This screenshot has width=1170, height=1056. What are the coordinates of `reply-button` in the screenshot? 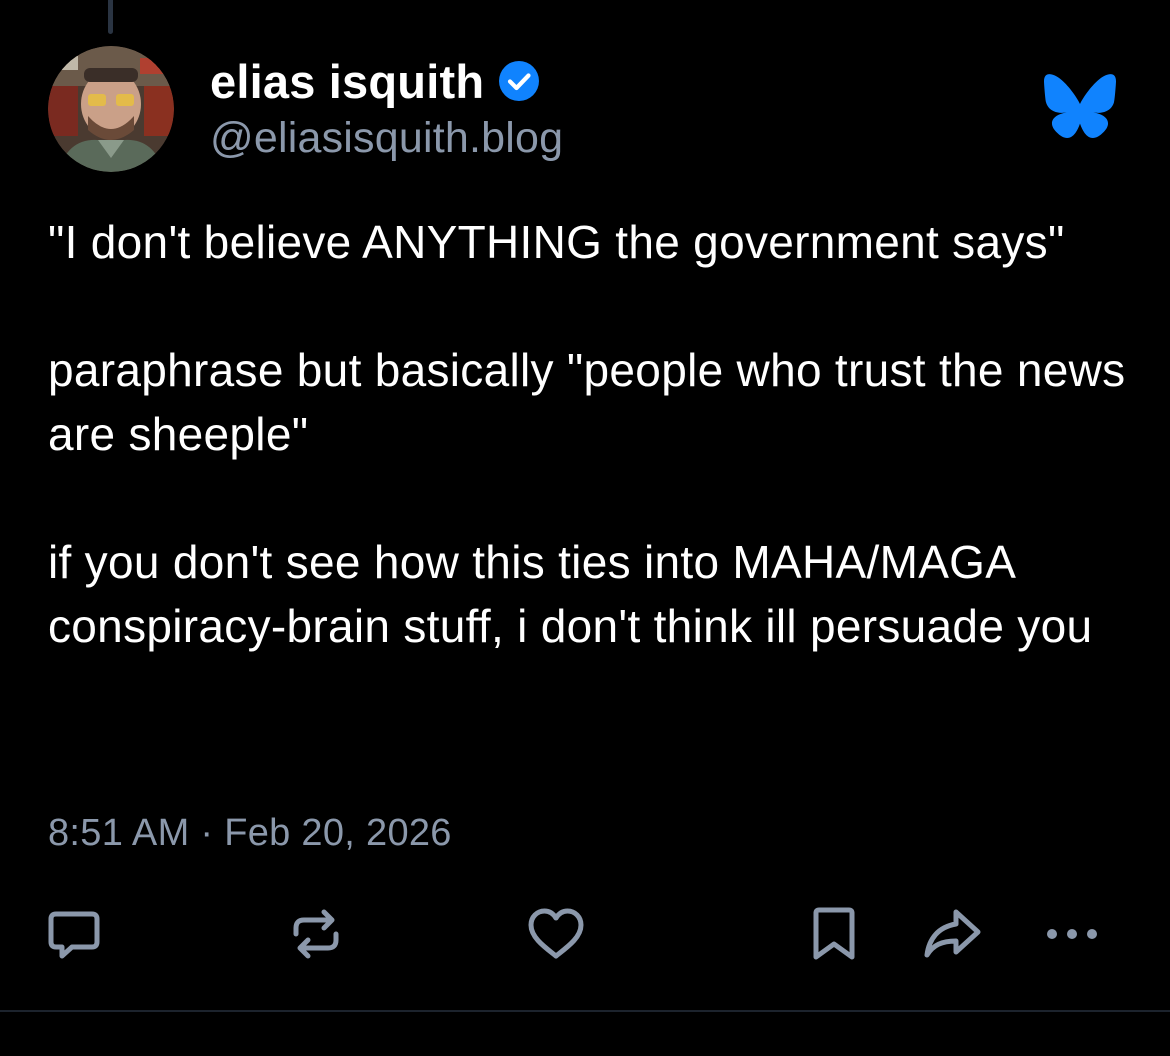 It's located at (74, 934).